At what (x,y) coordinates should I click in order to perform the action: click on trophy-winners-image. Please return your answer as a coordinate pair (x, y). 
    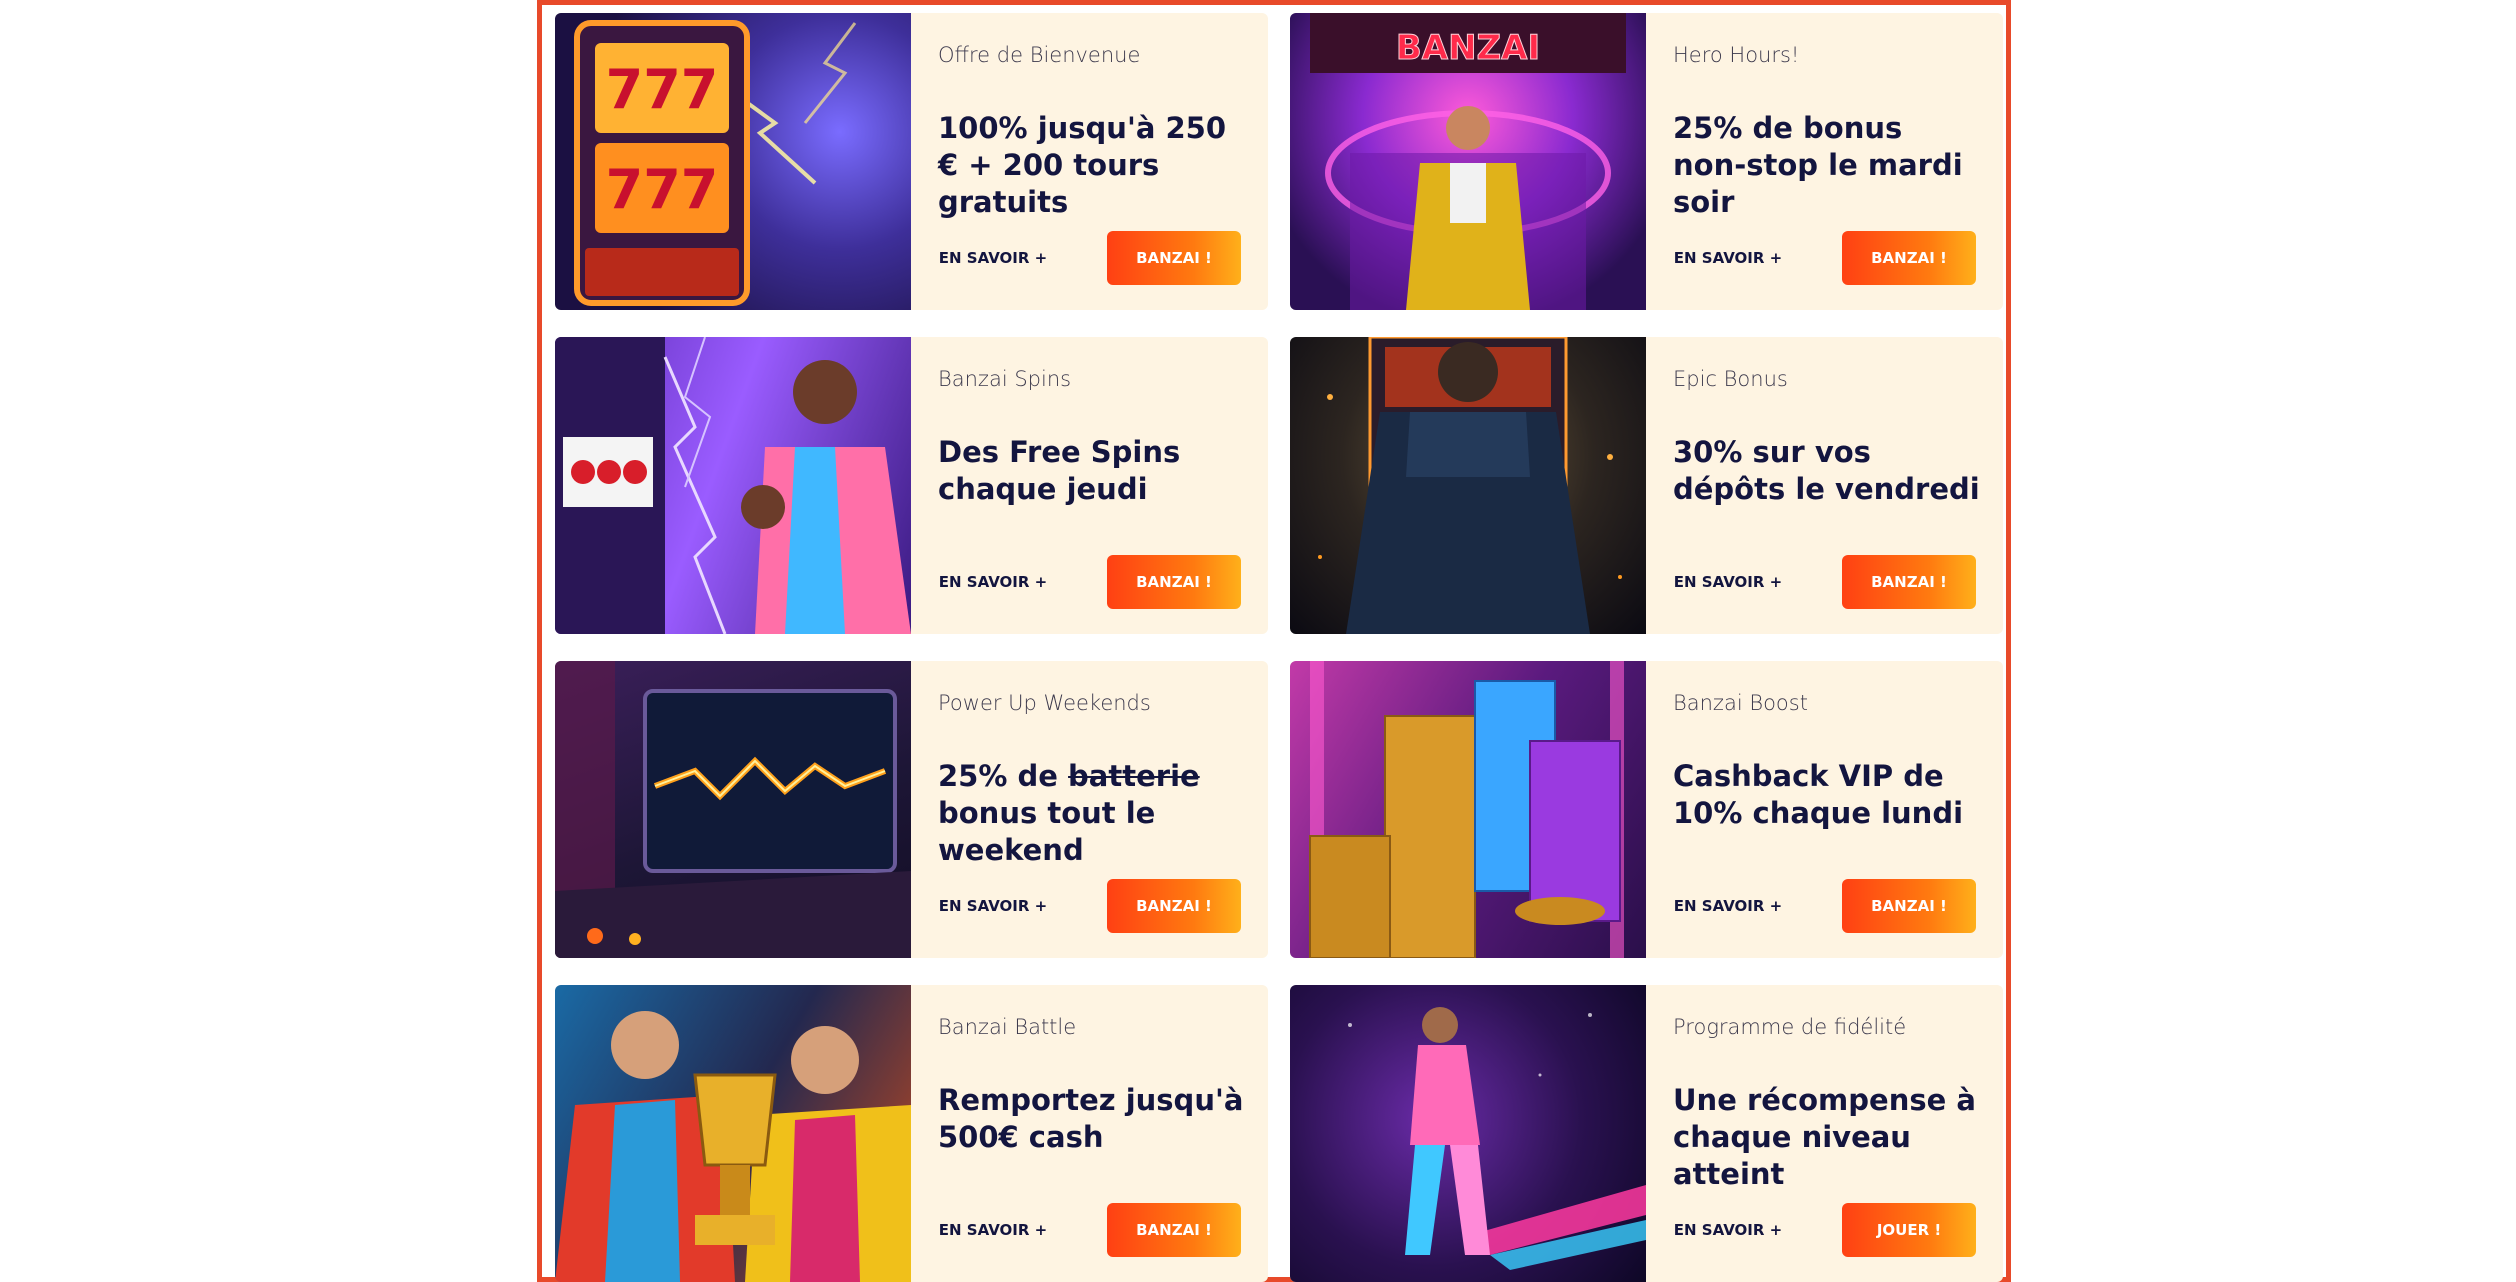
    Looking at the image, I should click on (733, 1133).